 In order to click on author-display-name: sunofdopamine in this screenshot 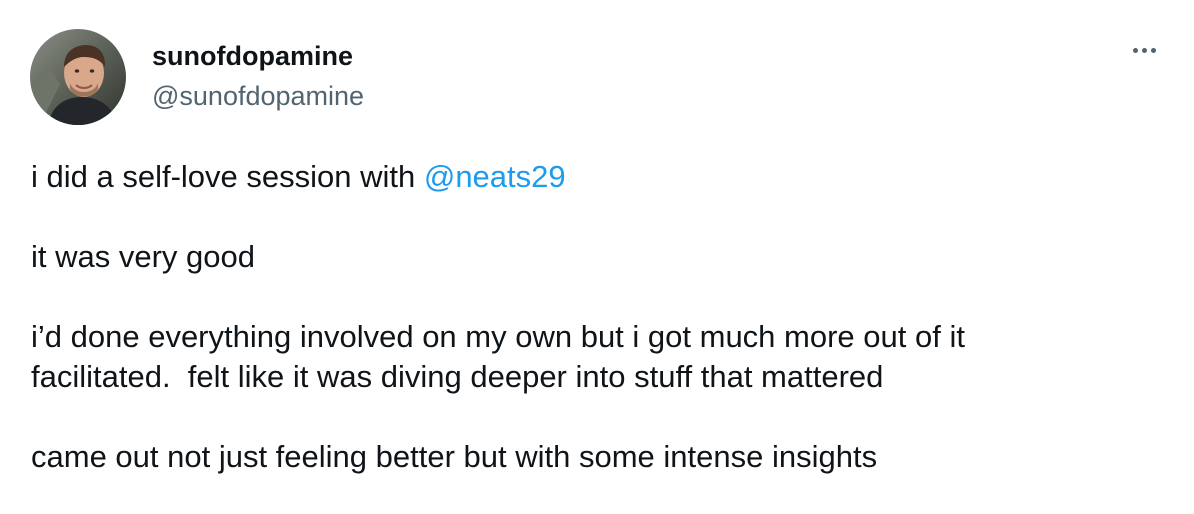, I will do `click(252, 56)`.